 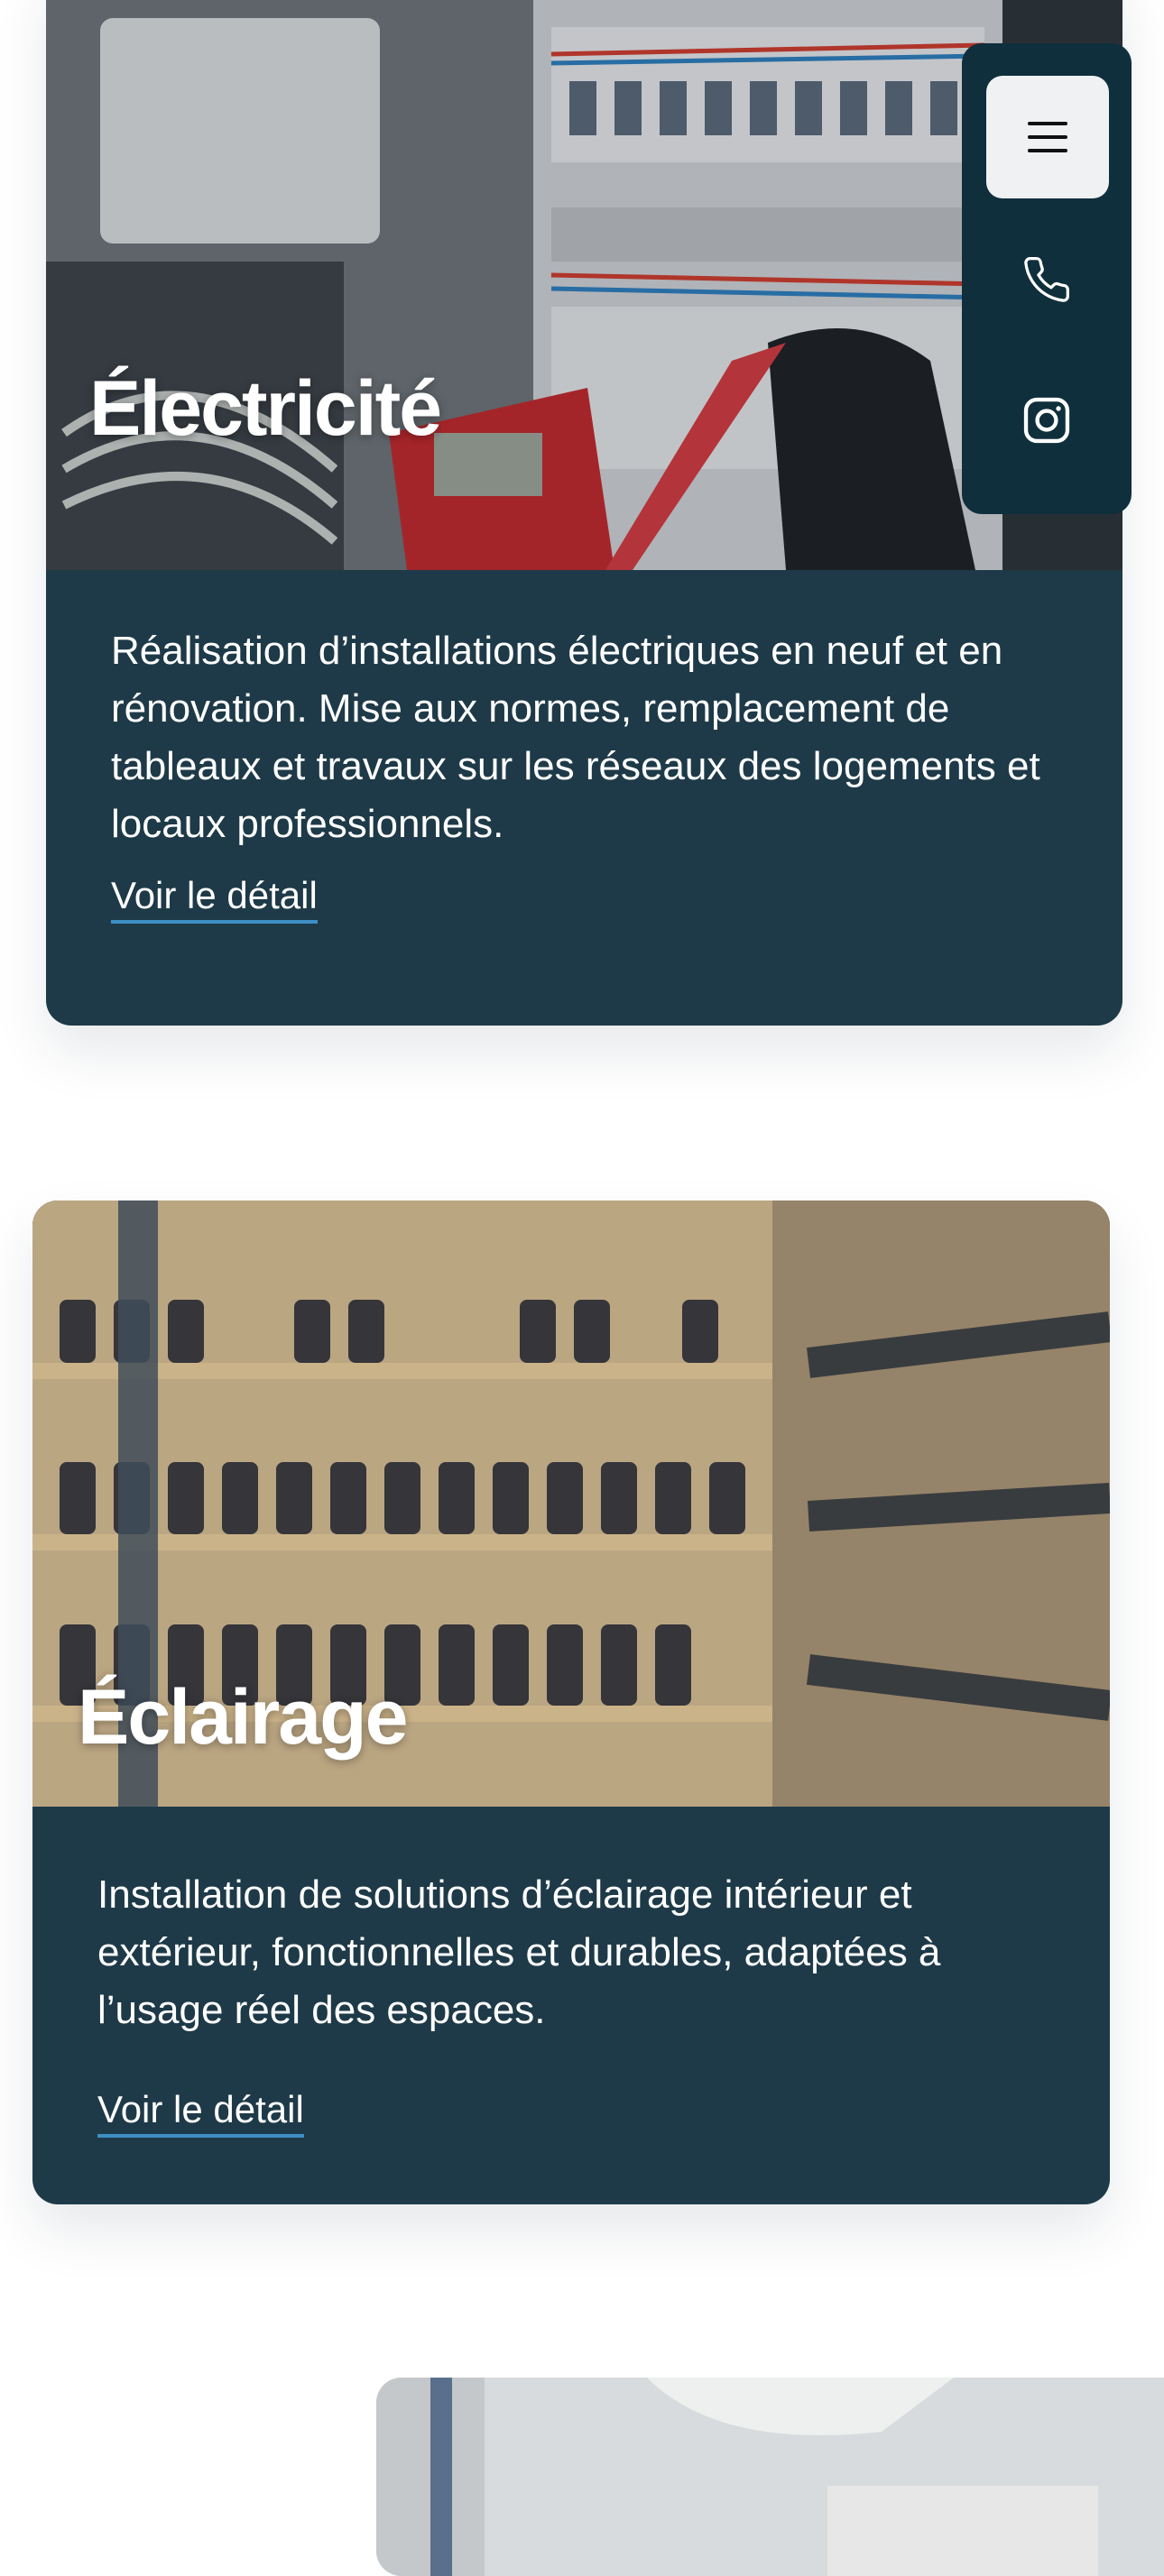 I want to click on card-title: Éclairage, so click(x=243, y=1717).